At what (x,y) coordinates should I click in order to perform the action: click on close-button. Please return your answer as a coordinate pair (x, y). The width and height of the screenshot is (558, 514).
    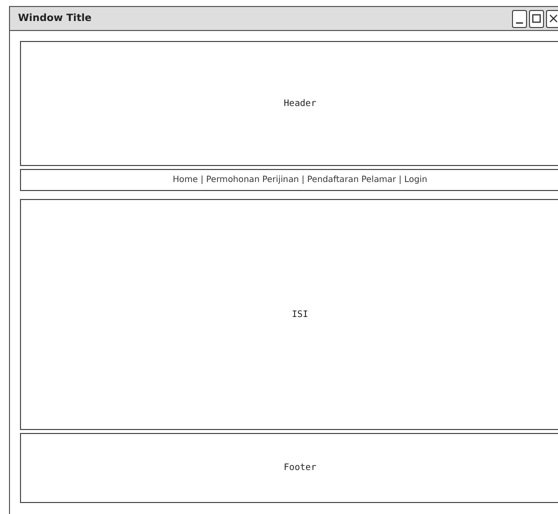
    Looking at the image, I should click on (552, 19).